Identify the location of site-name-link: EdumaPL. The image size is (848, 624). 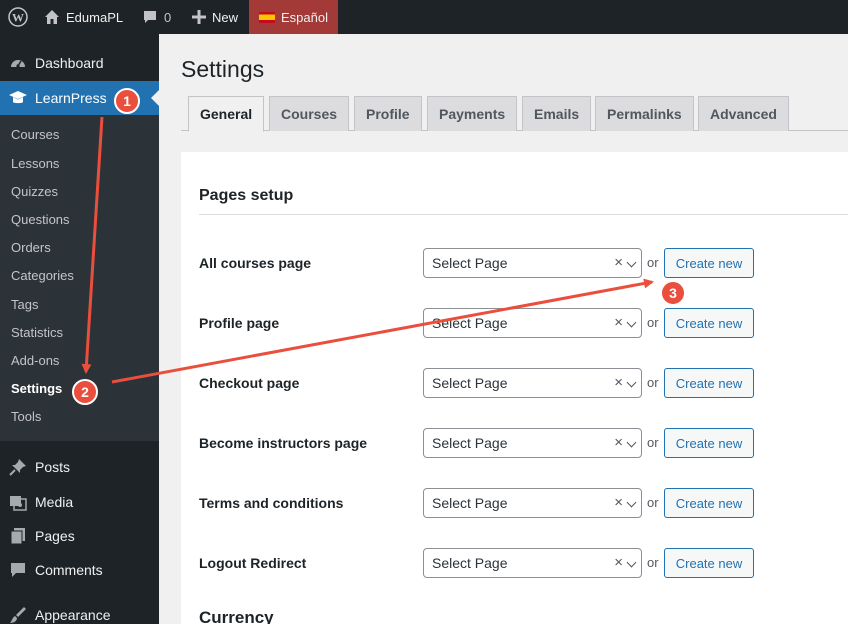
(83, 17).